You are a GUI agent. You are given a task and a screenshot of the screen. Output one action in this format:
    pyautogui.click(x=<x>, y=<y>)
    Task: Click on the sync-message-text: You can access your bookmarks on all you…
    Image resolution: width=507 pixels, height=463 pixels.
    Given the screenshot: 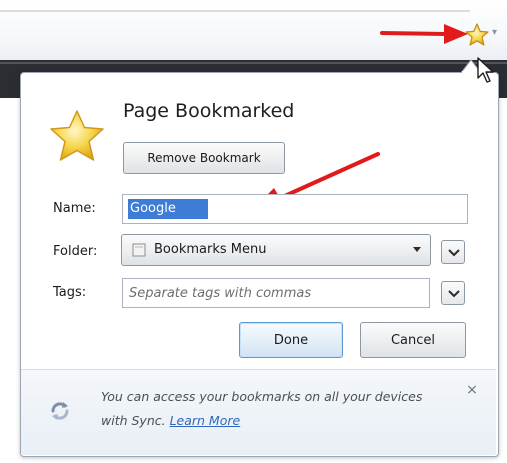 What is the action you would take?
    pyautogui.click(x=262, y=408)
    